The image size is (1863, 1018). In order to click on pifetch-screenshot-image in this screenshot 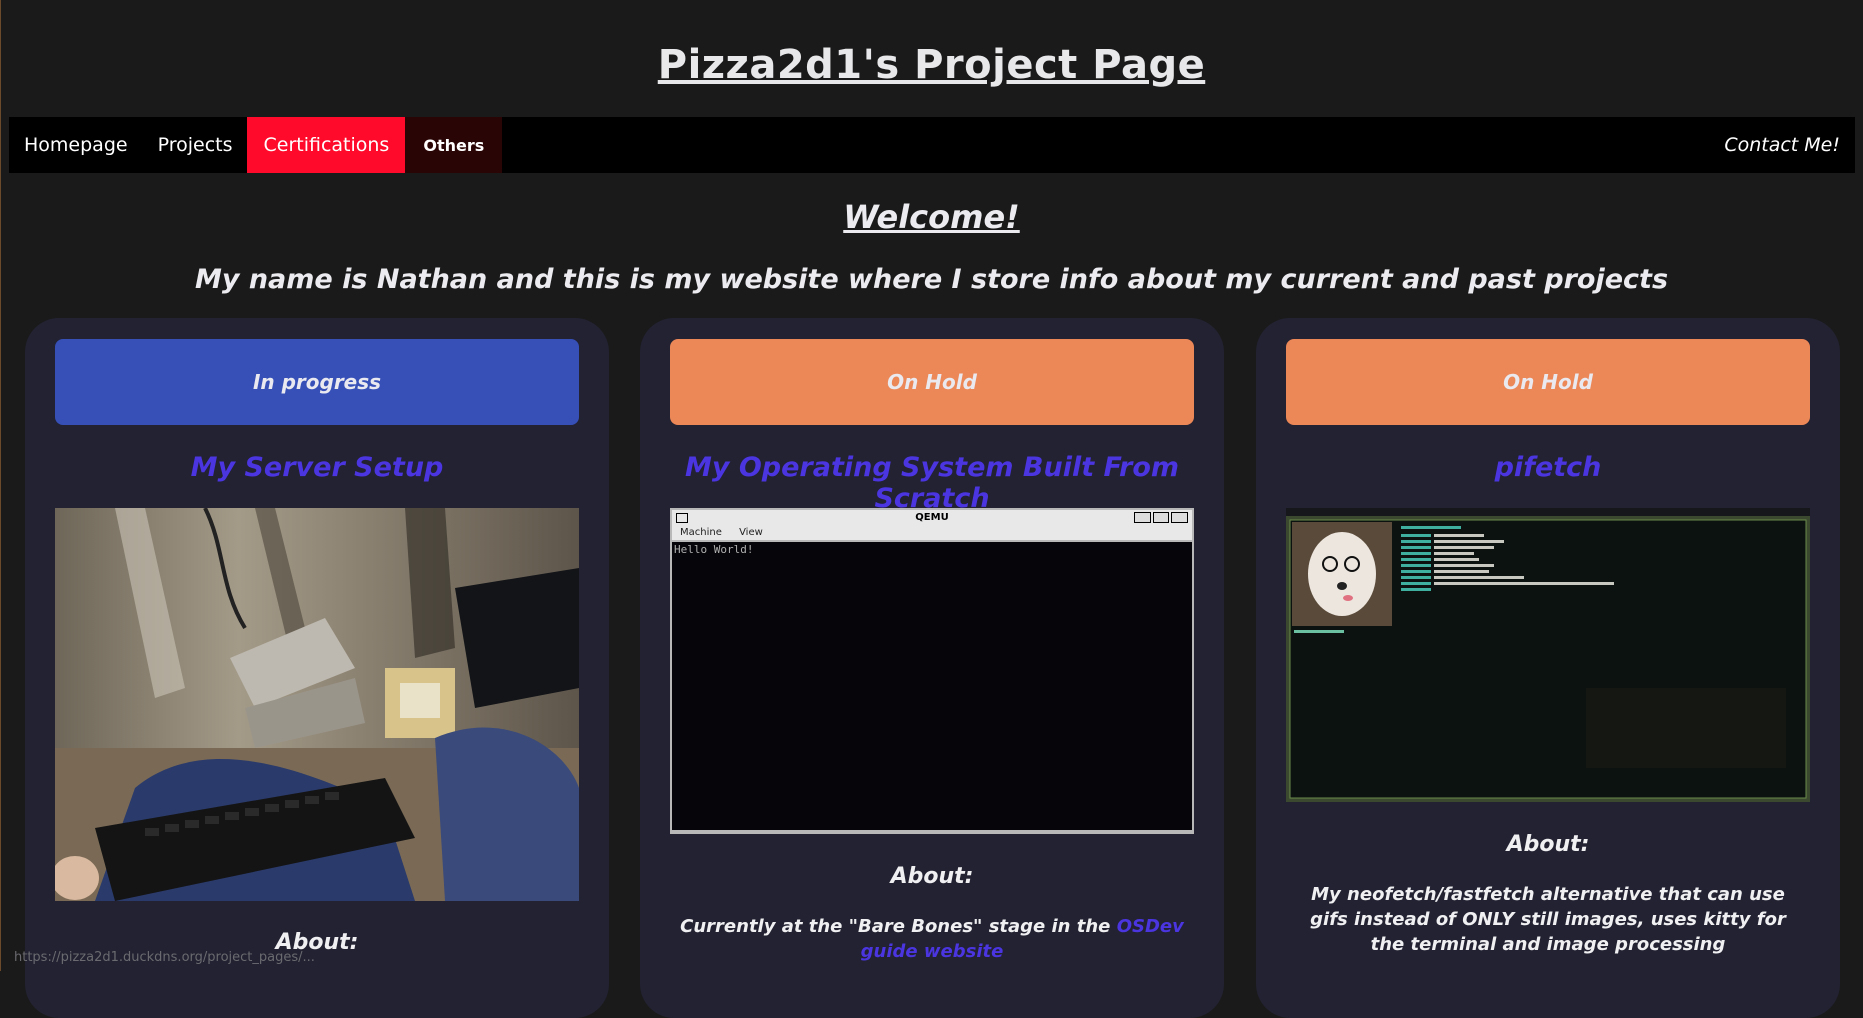, I will do `click(1548, 655)`.